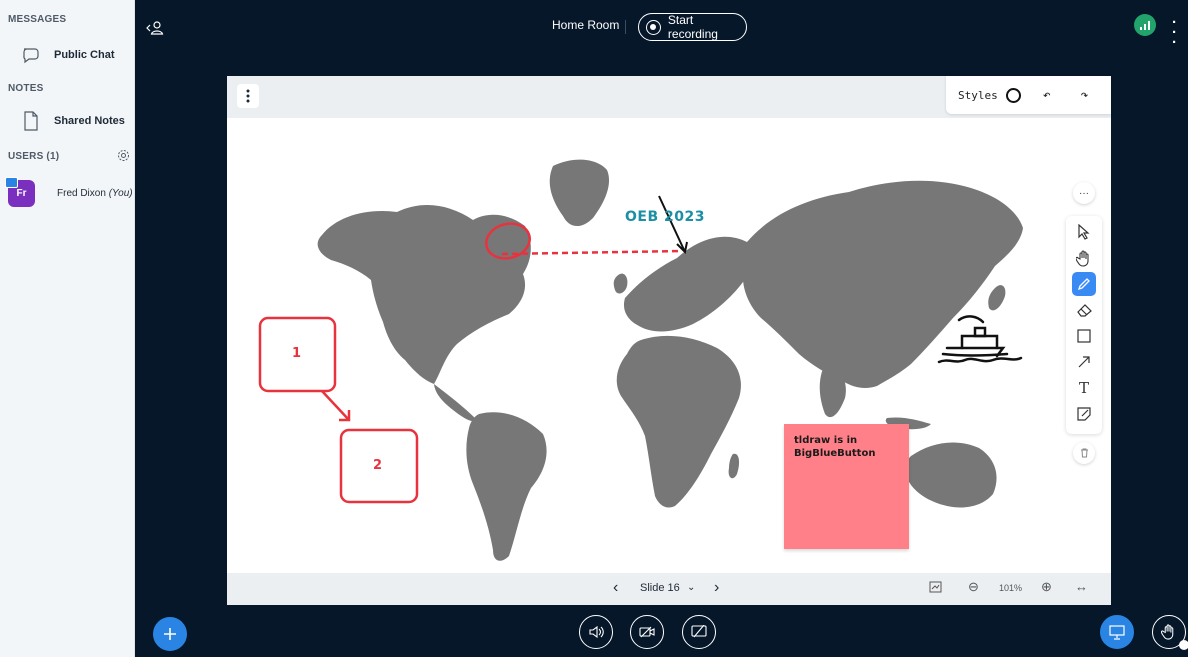 The width and height of the screenshot is (1188, 657). Describe the element at coordinates (1047, 95) in the screenshot. I see `undo-icon: ↶` at that location.